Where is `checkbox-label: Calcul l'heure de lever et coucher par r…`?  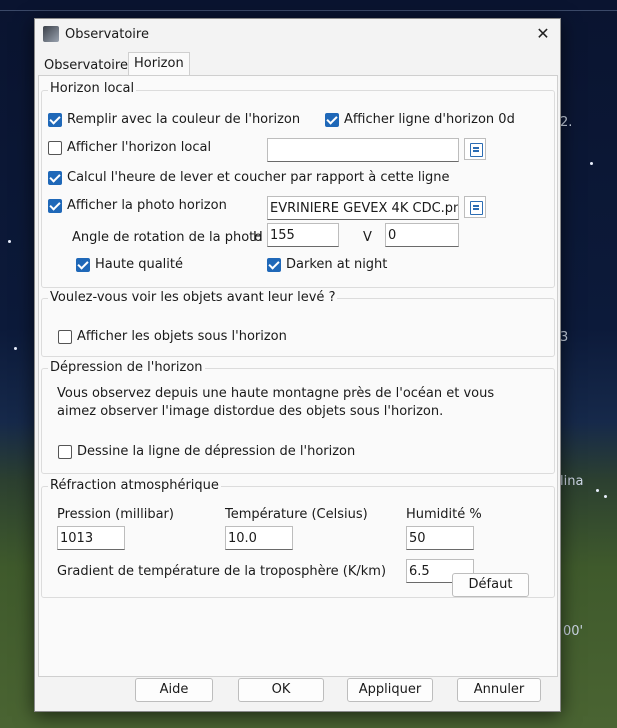 checkbox-label: Calcul l'heure de lever et coucher par r… is located at coordinates (258, 177).